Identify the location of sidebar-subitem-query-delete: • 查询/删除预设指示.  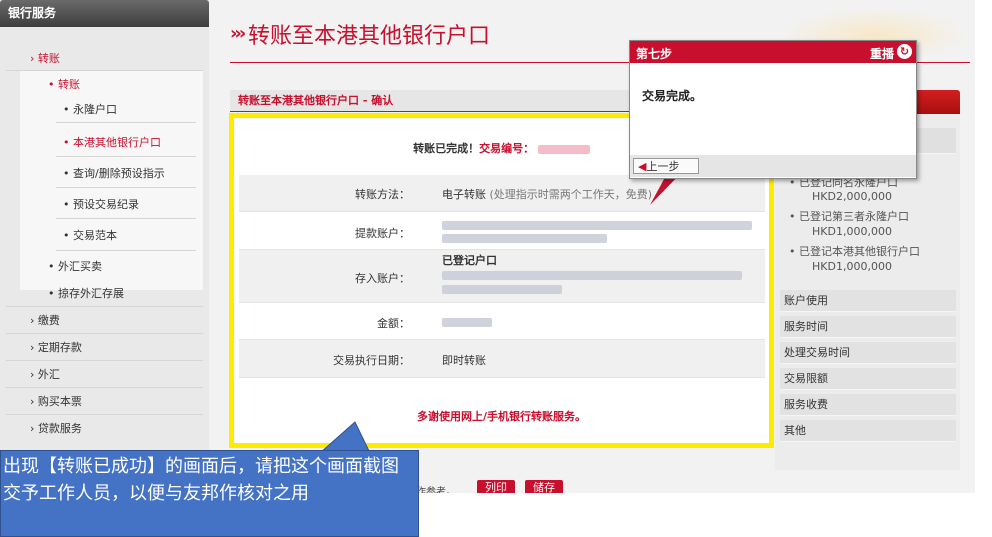
(114, 174).